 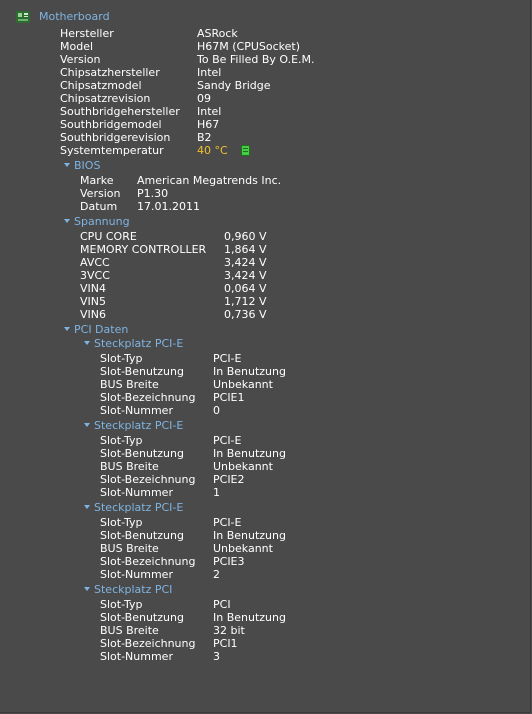 I want to click on property-value: 1, so click(x=216, y=492).